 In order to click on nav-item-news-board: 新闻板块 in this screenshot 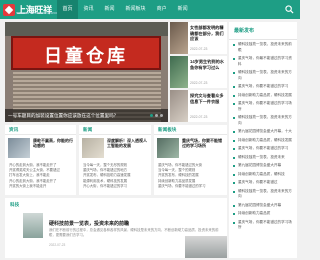, I will do `click(135, 9)`.